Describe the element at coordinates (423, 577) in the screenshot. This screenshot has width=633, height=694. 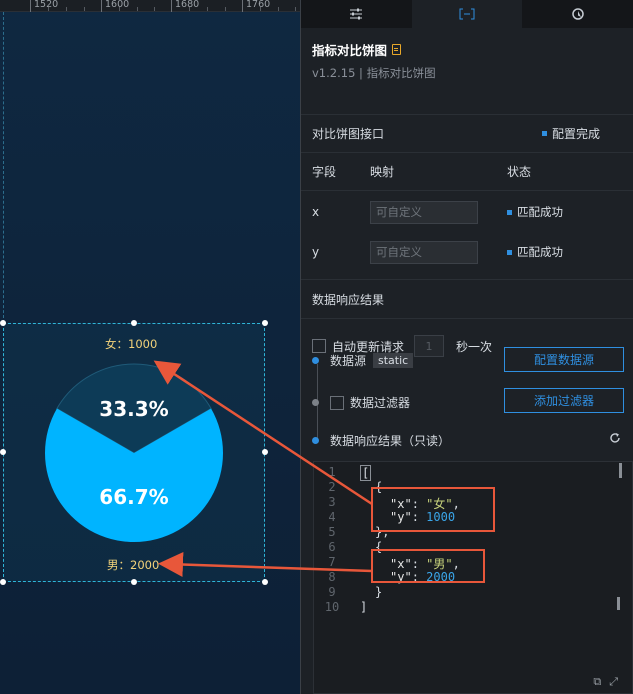
I see `code-line: "y": 2000` at that location.